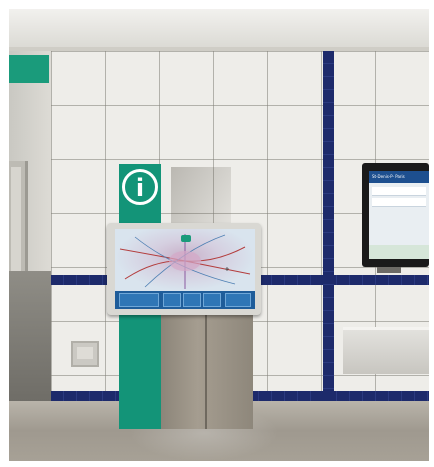 The width and height of the screenshot is (434, 467). Describe the element at coordinates (185, 260) in the screenshot. I see `kiosk-map` at that location.